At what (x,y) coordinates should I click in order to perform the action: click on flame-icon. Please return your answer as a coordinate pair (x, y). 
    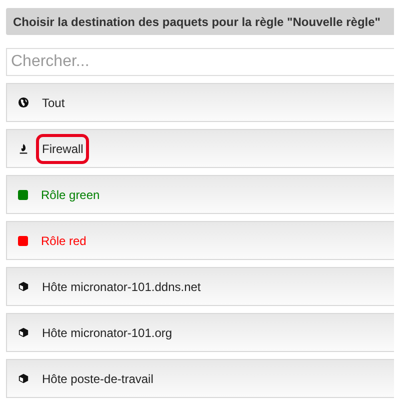
    Looking at the image, I should click on (23, 148).